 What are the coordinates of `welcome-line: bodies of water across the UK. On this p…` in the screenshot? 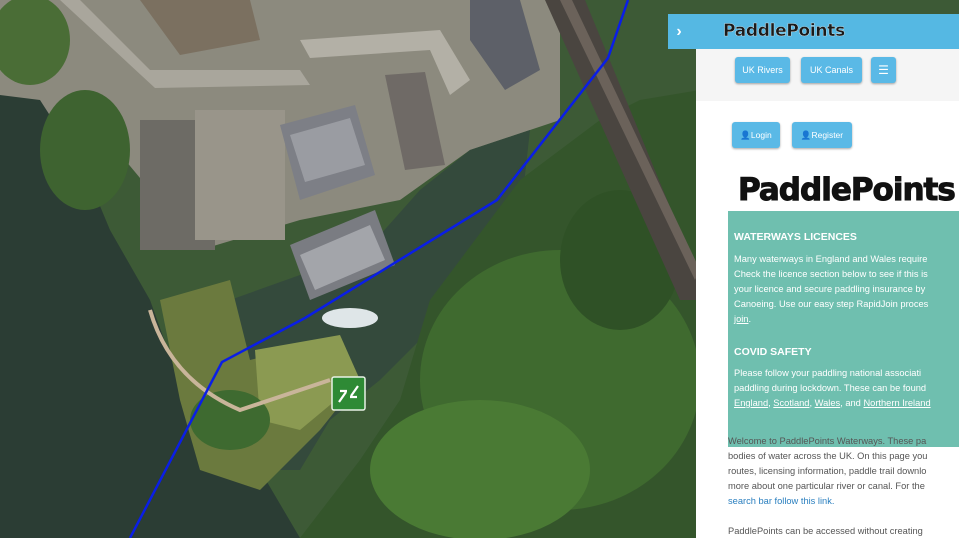 It's located at (828, 456).